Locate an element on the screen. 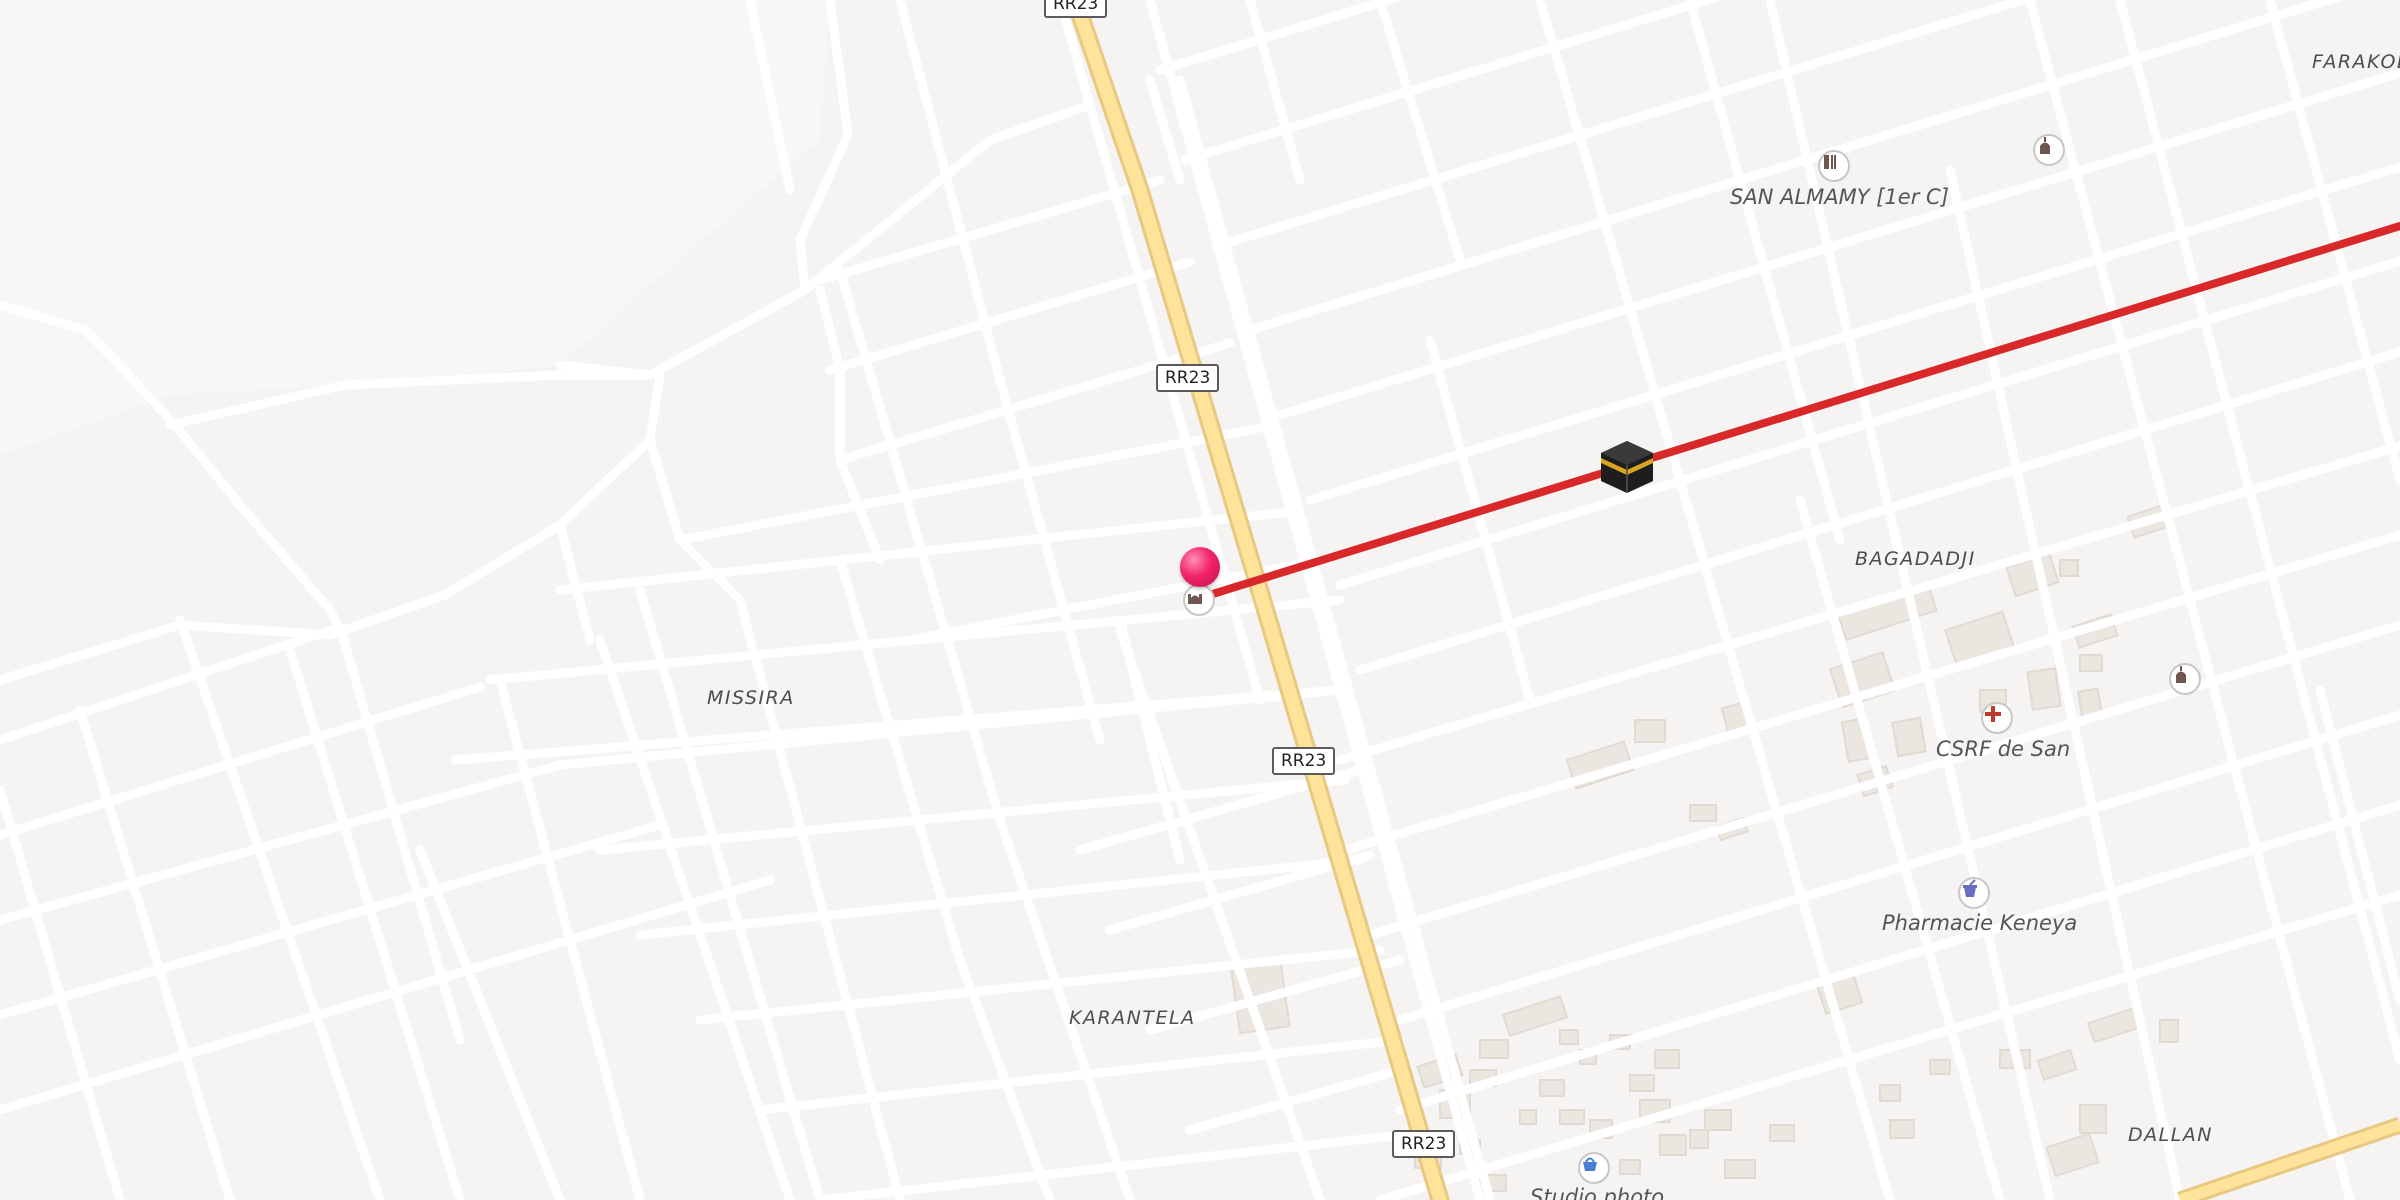 The width and height of the screenshot is (2400, 1200). road-shield-rr23-bottom: RR23 is located at coordinates (1424, 1144).